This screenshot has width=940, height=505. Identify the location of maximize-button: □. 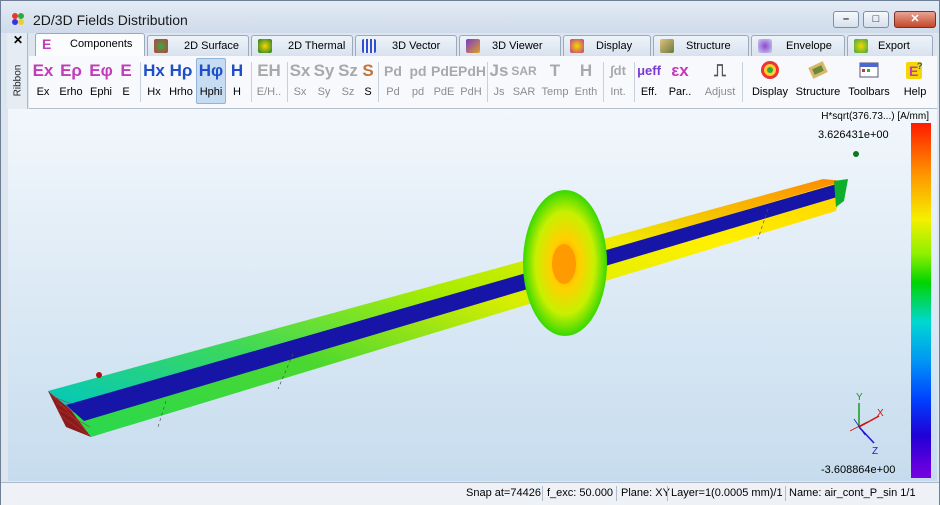
(876, 19).